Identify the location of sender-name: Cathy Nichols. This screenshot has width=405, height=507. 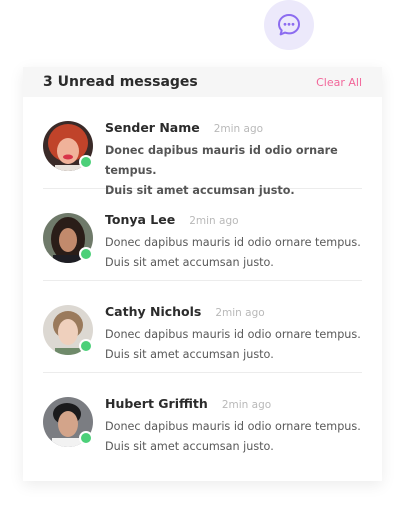
(153, 311).